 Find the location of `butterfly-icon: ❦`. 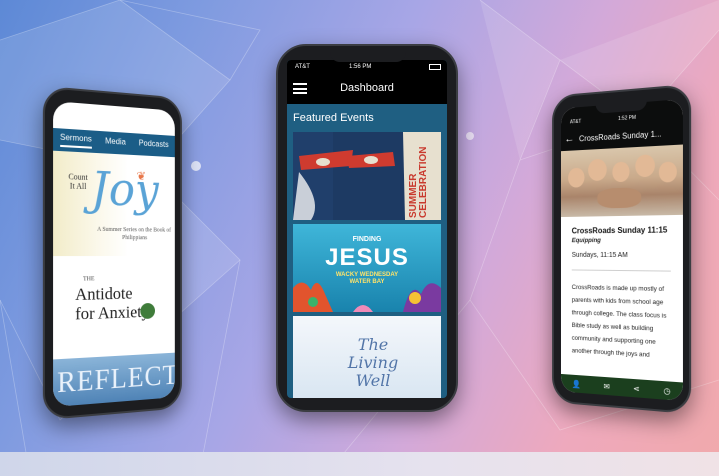

butterfly-icon: ❦ is located at coordinates (141, 176).